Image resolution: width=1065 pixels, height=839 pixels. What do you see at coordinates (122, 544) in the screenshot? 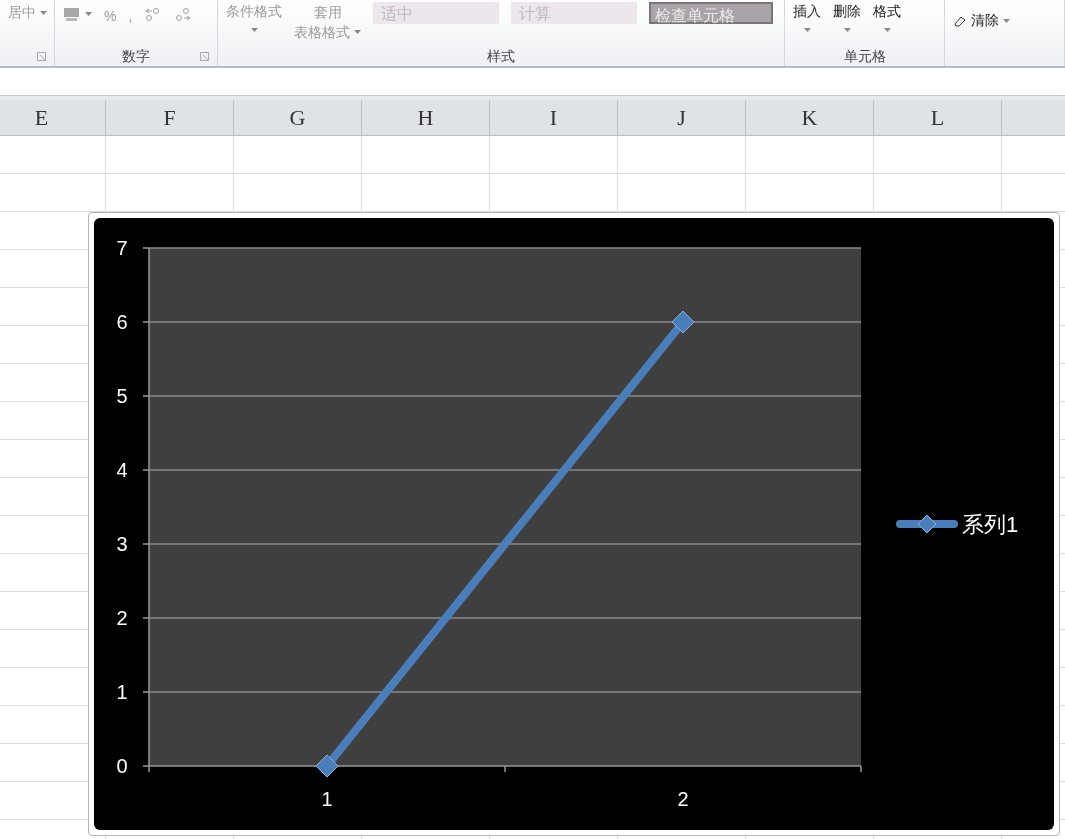
I see `axis-label: 3` at bounding box center [122, 544].